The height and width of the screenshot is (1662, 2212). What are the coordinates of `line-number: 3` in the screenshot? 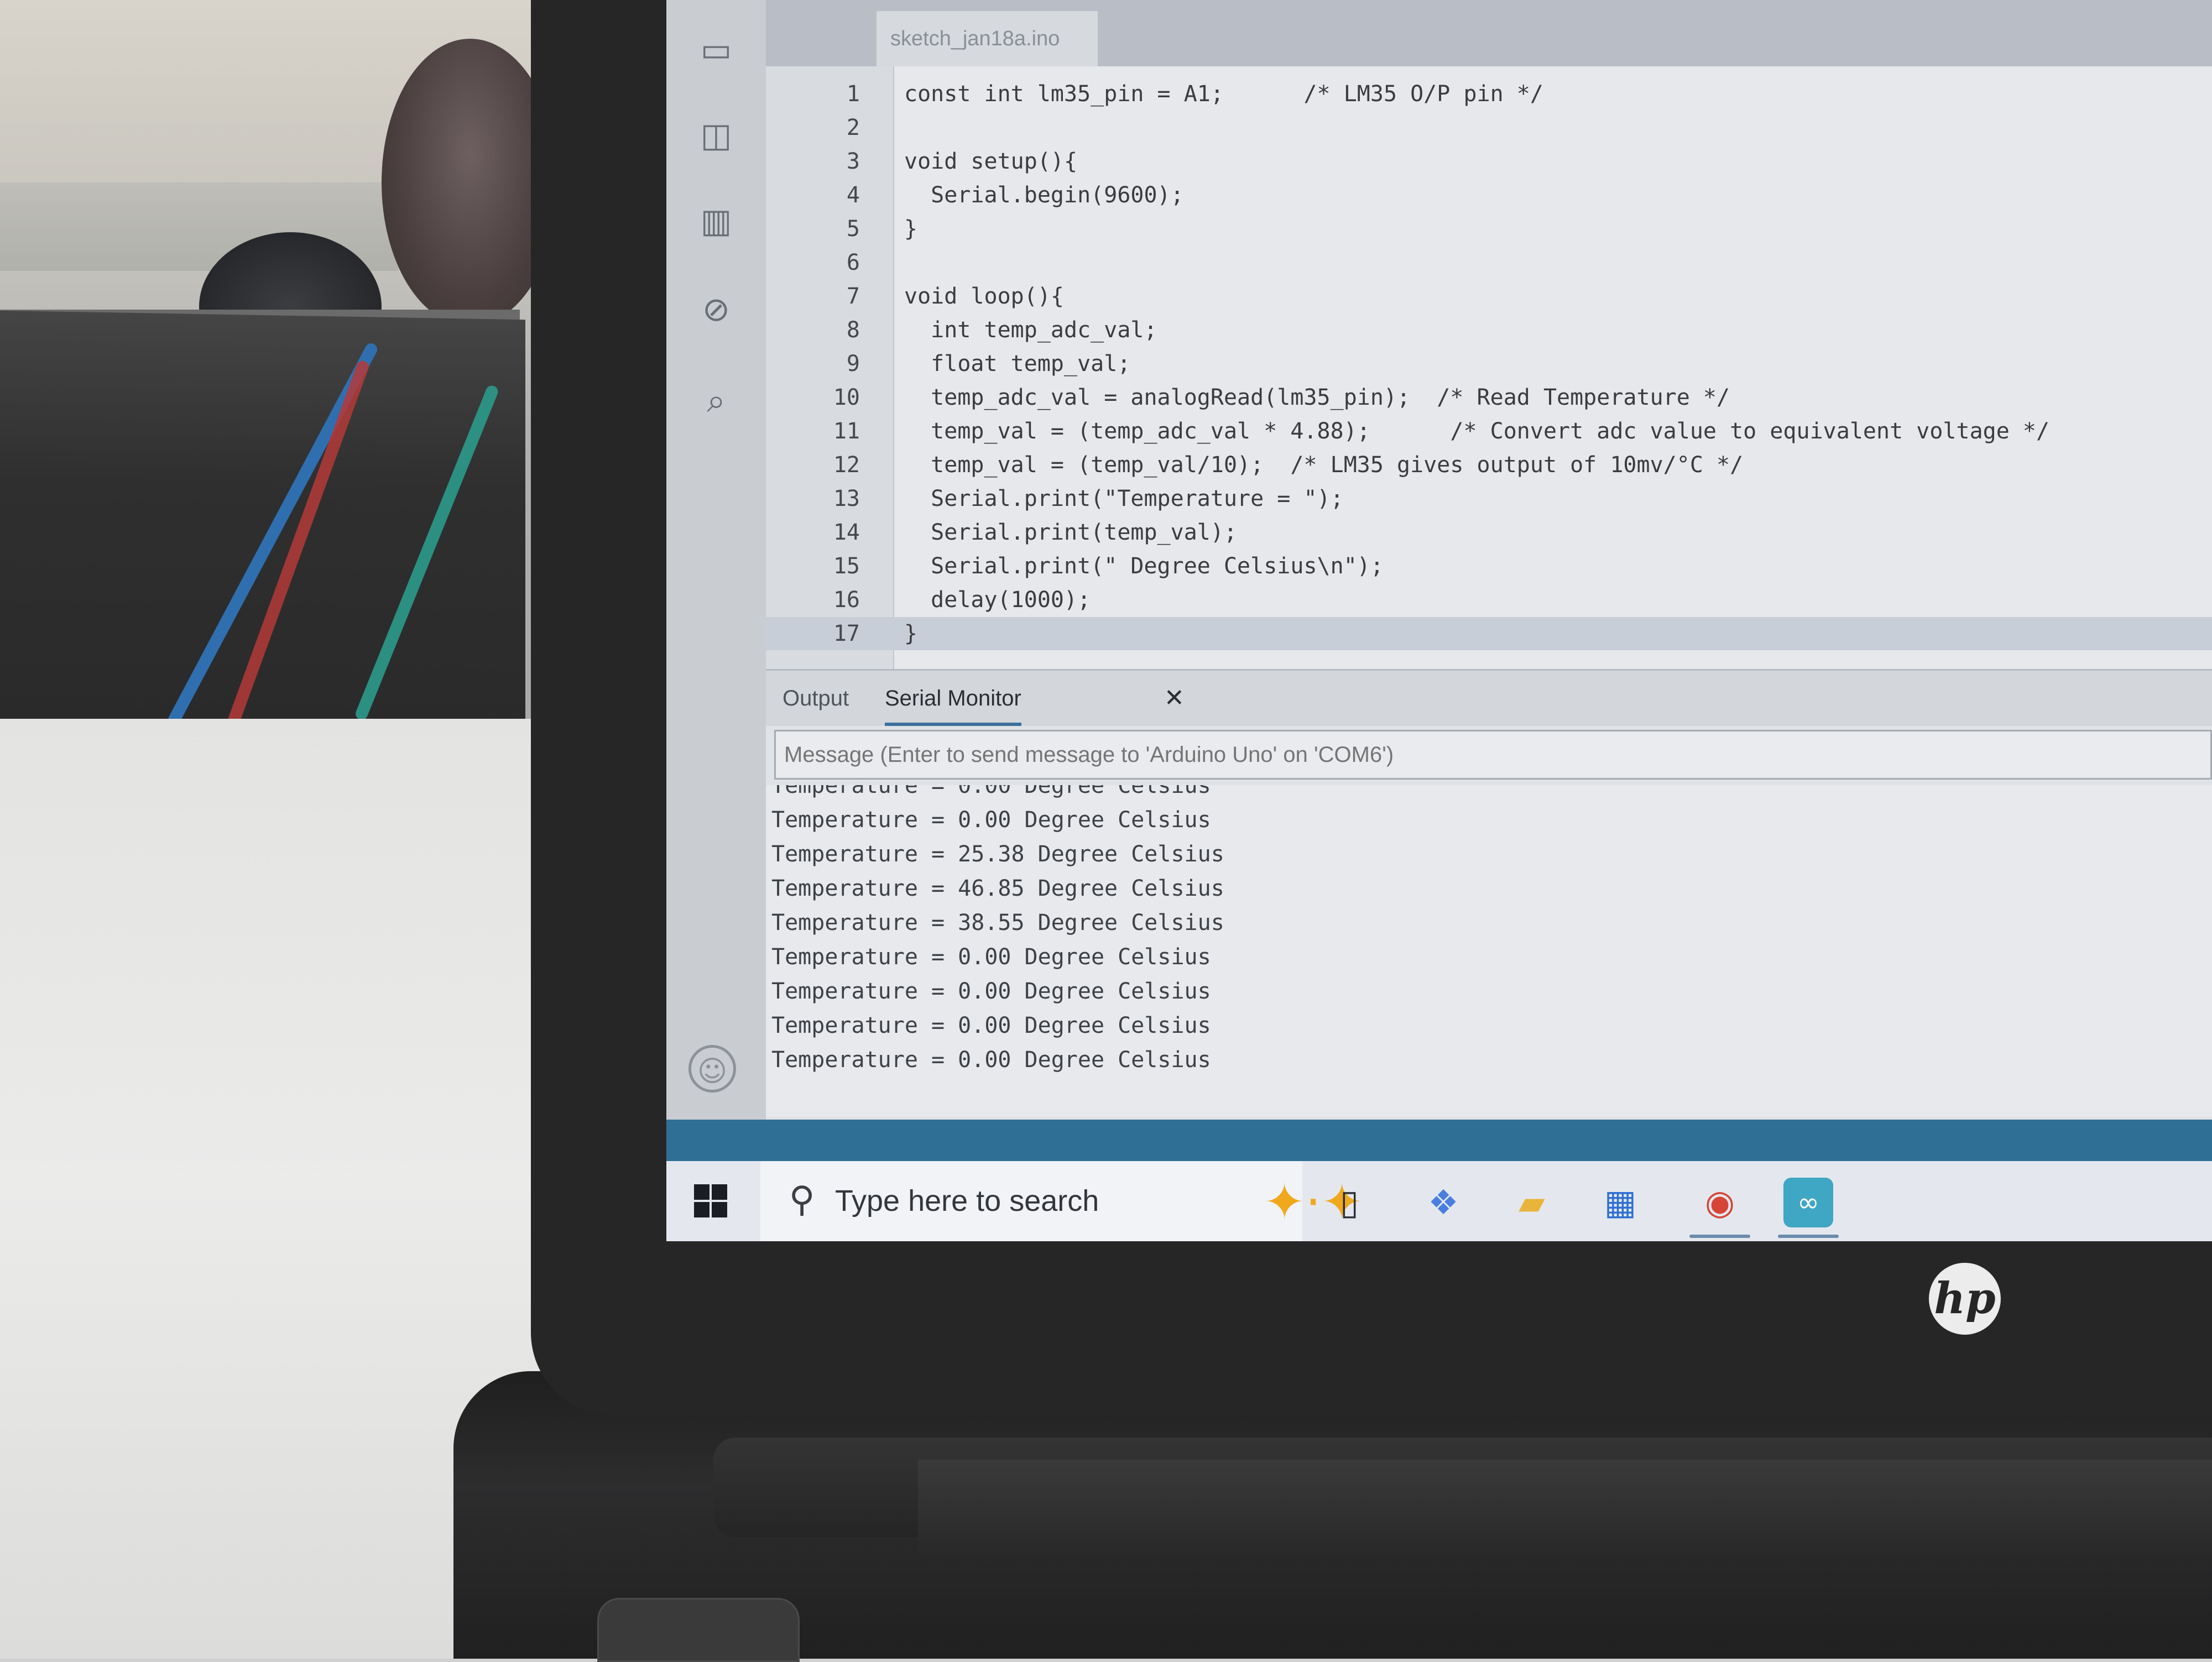 It's located at (853, 161).